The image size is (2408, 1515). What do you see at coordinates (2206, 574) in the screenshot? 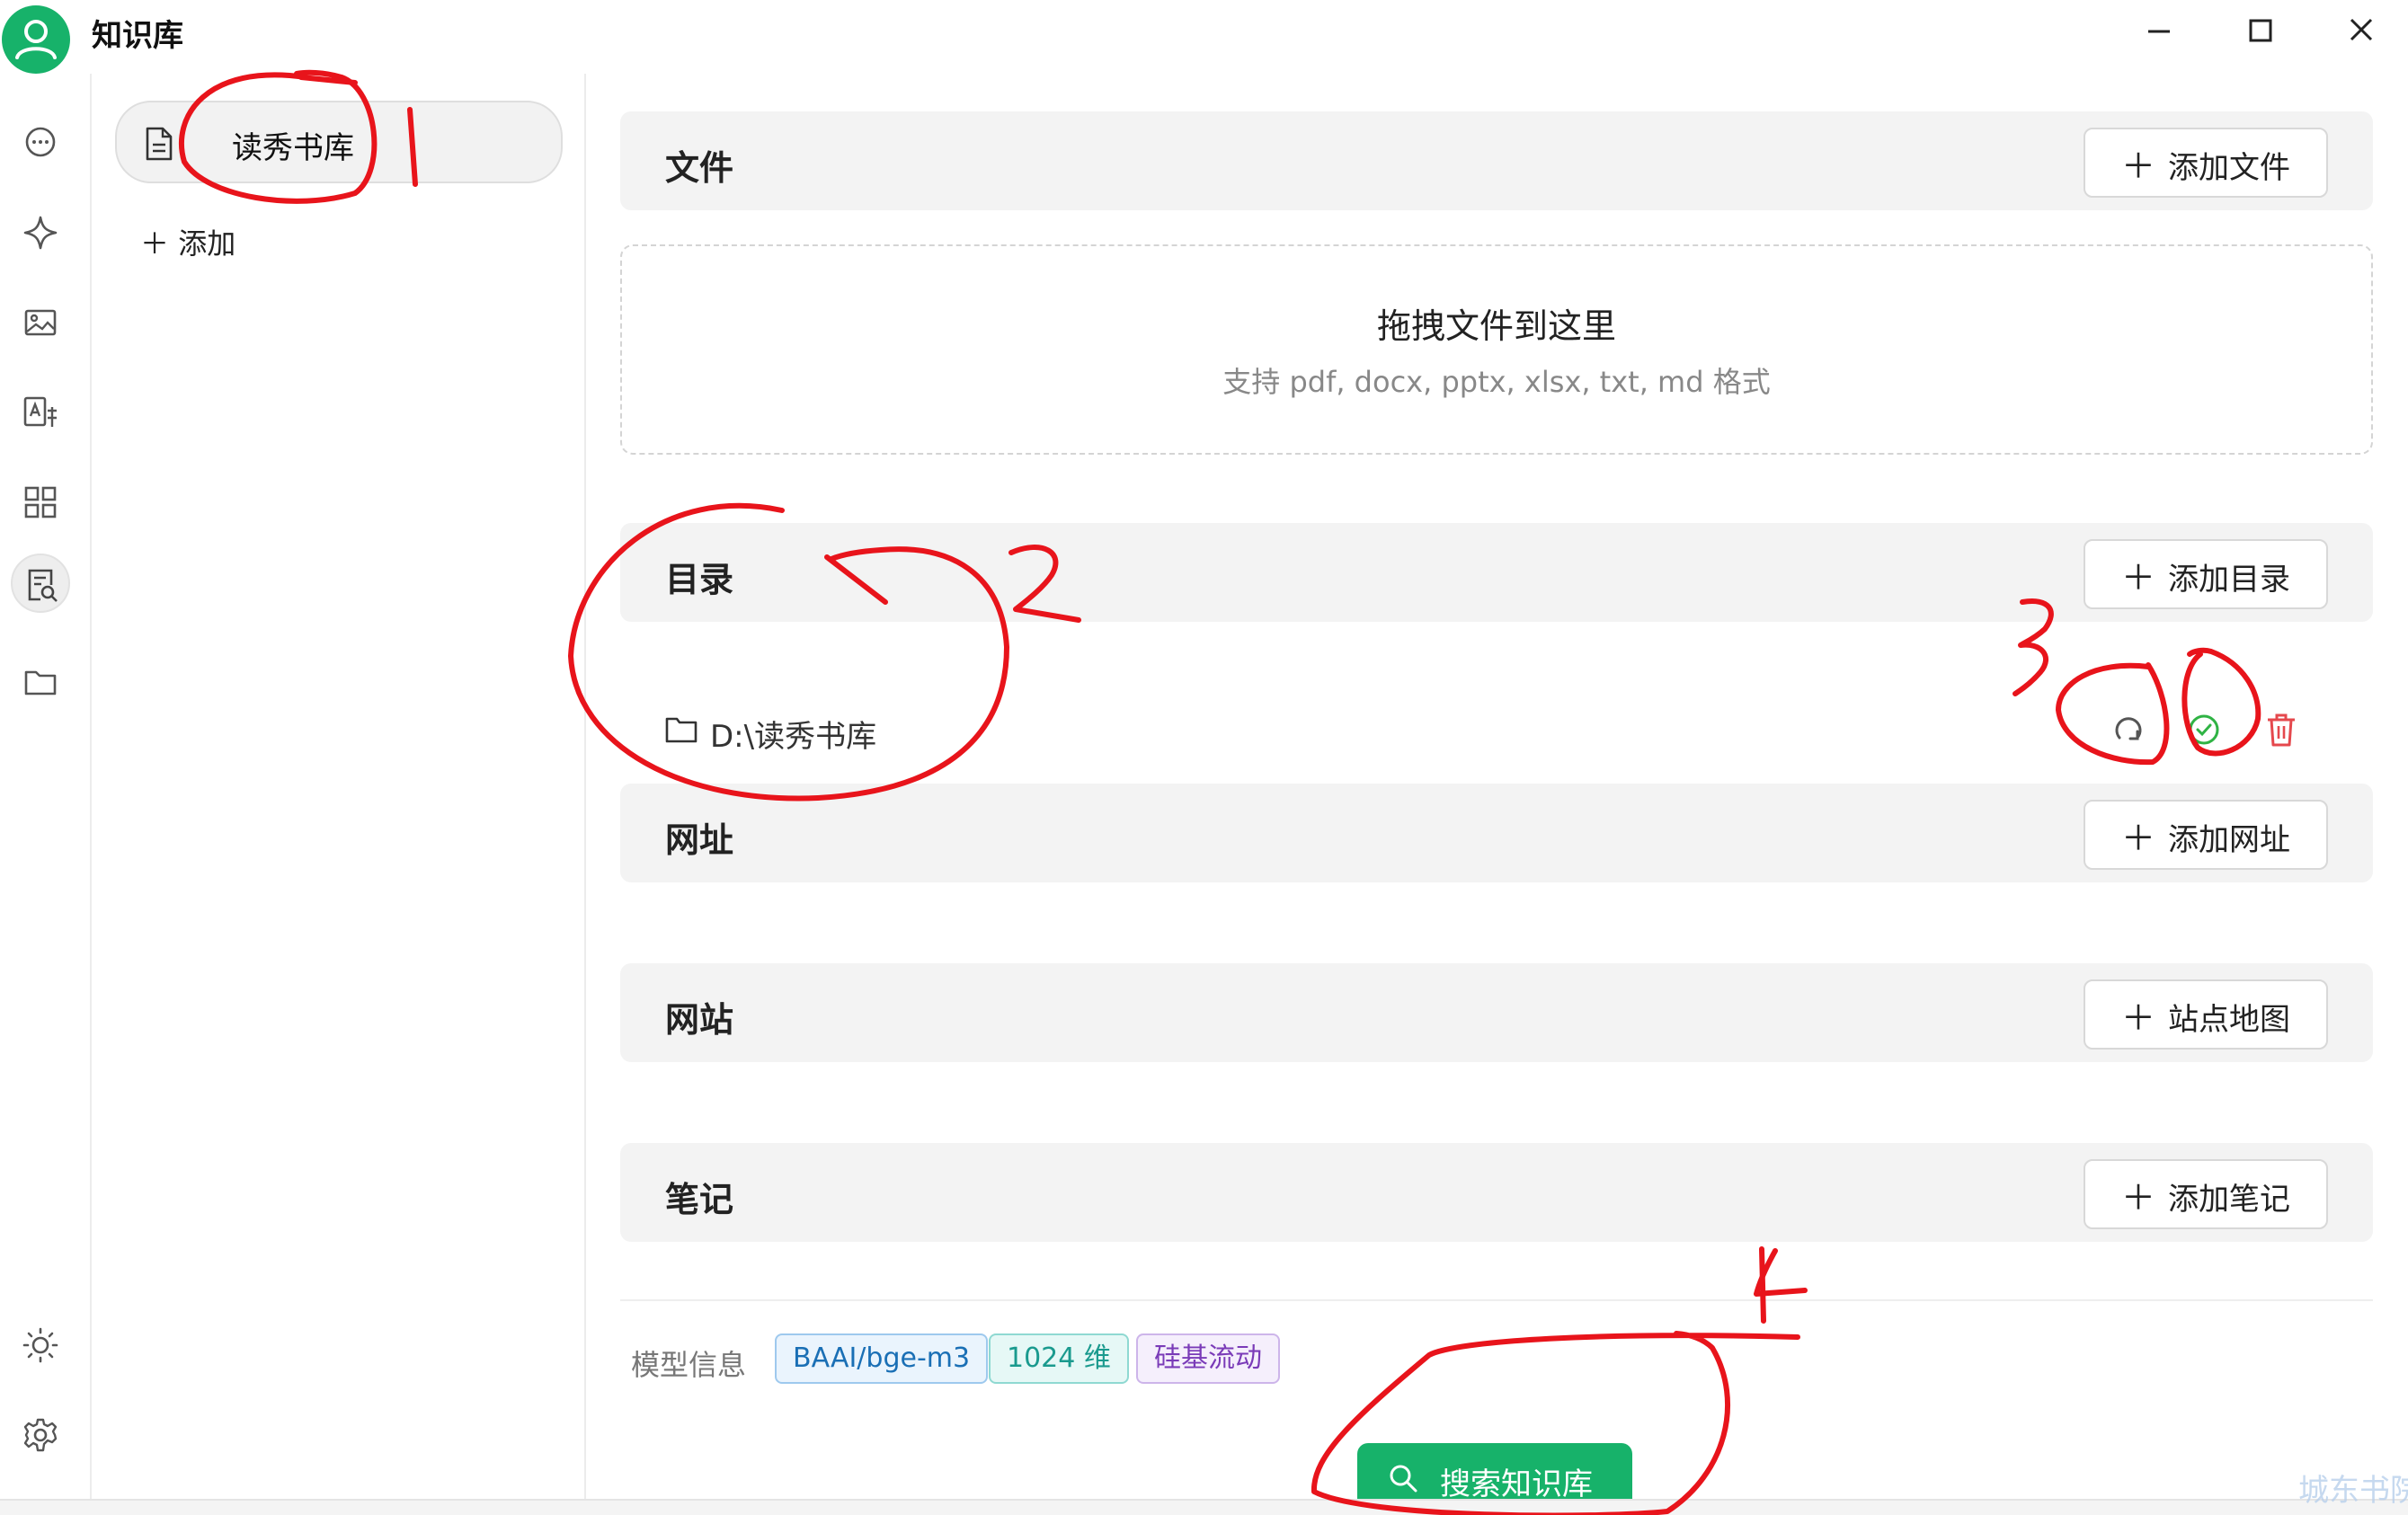
I see `add-directory-button: ＋添加目录` at bounding box center [2206, 574].